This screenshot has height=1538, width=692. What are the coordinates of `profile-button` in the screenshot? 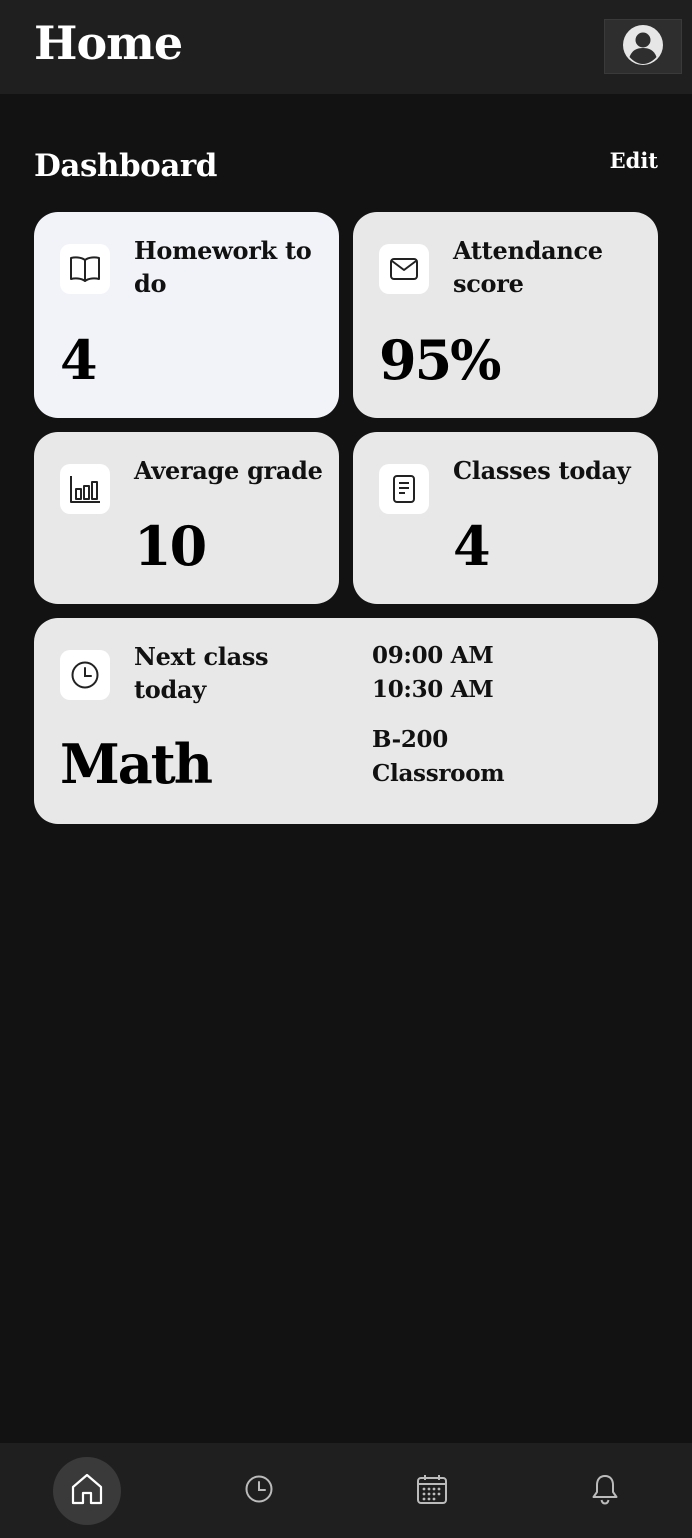 It's located at (643, 46).